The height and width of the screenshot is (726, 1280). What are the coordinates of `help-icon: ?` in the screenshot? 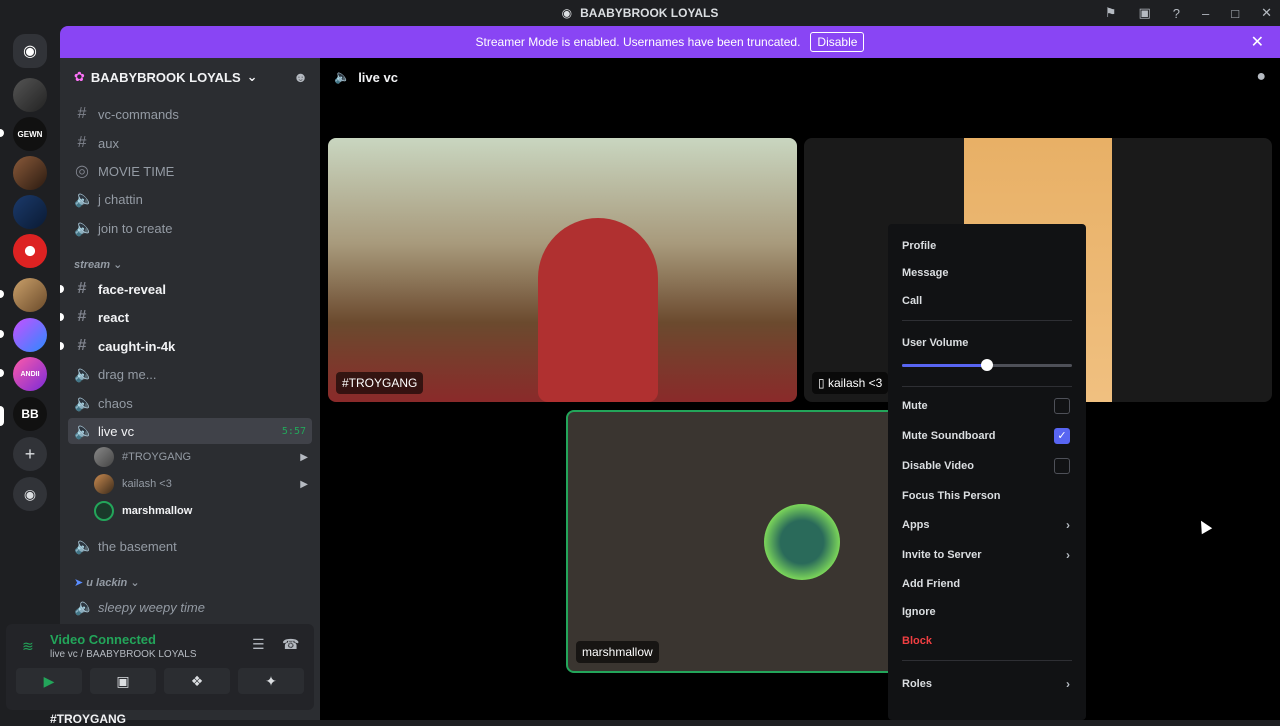 It's located at (1176, 13).